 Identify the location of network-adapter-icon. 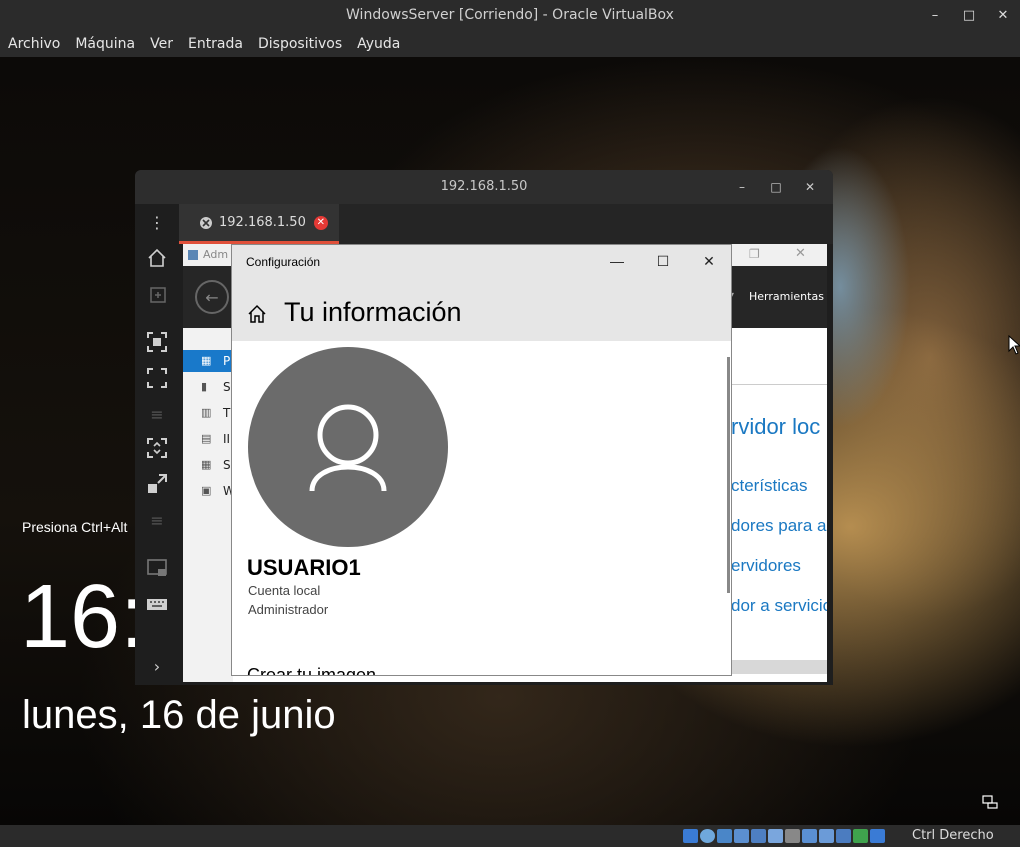
(758, 836).